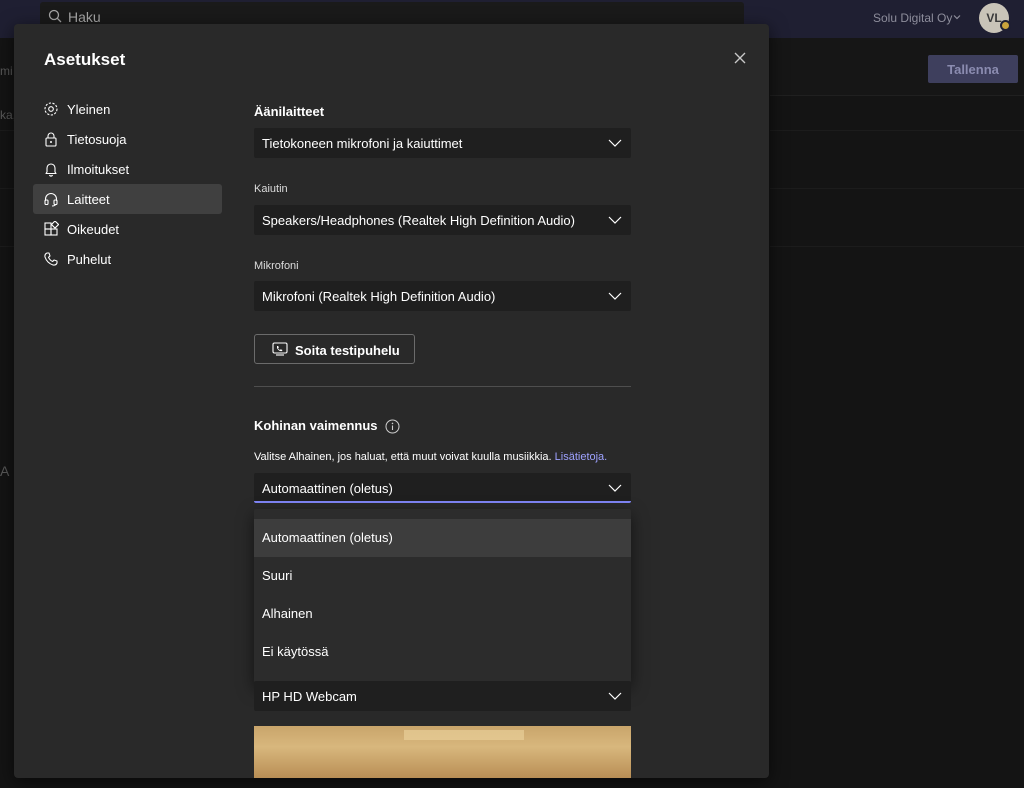 The width and height of the screenshot is (1024, 788). I want to click on microphone-label: Mikrofoni, so click(276, 266).